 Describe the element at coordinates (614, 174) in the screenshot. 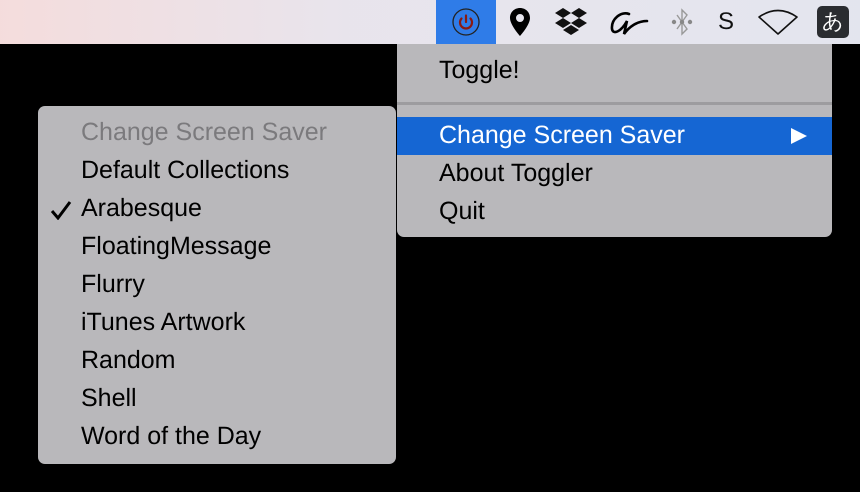

I see `menu-item: About Toggler` at that location.